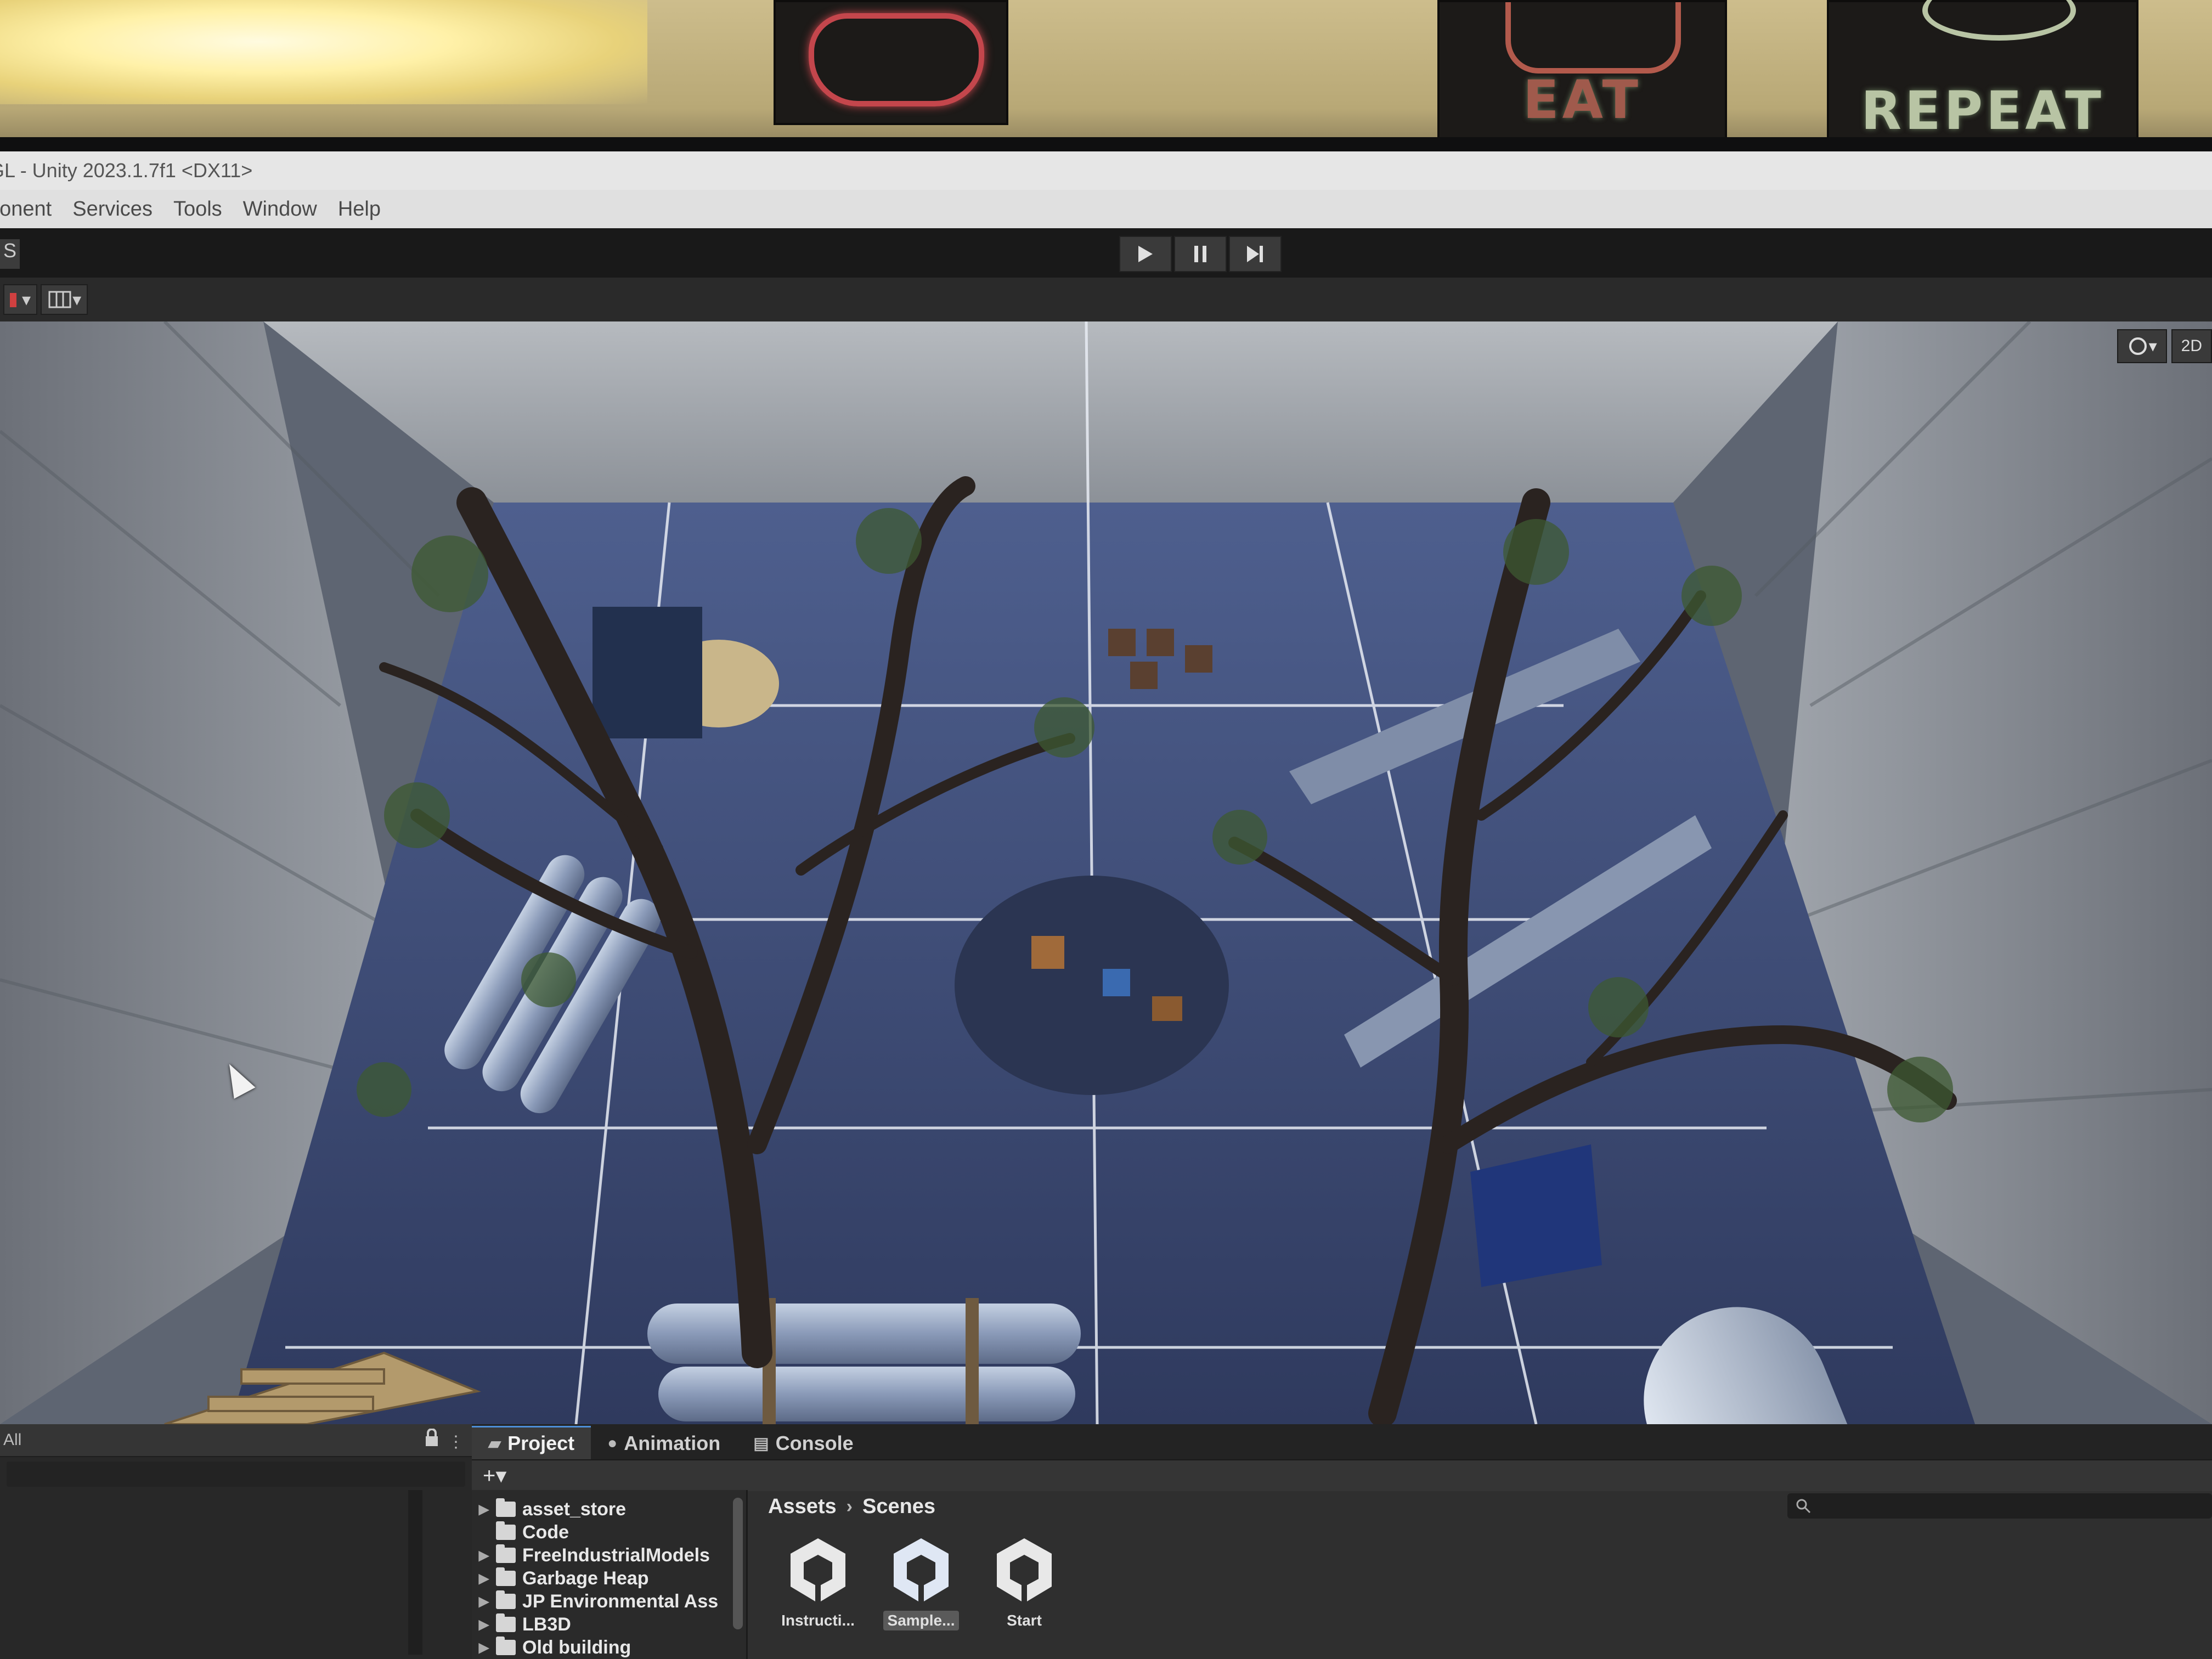  What do you see at coordinates (1999, 1506) in the screenshot?
I see `asset-search-input` at bounding box center [1999, 1506].